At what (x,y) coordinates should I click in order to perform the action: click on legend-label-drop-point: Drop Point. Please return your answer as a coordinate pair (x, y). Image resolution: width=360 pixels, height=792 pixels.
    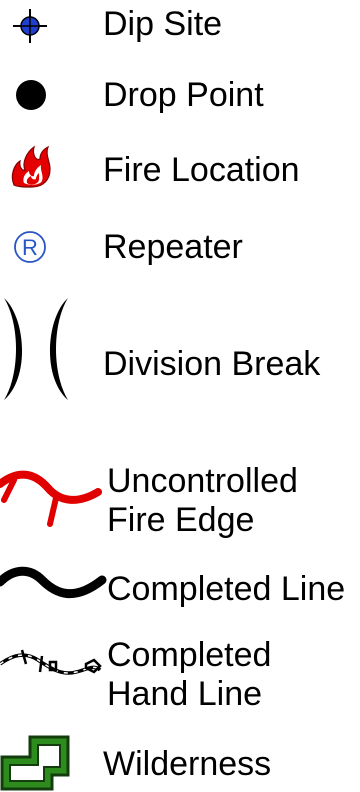
    Looking at the image, I should click on (183, 95).